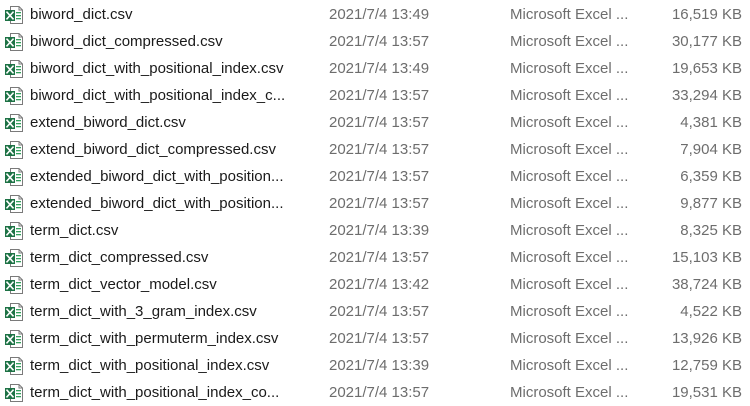  Describe the element at coordinates (706, 14) in the screenshot. I see `file-size: 16,519 KB` at that location.